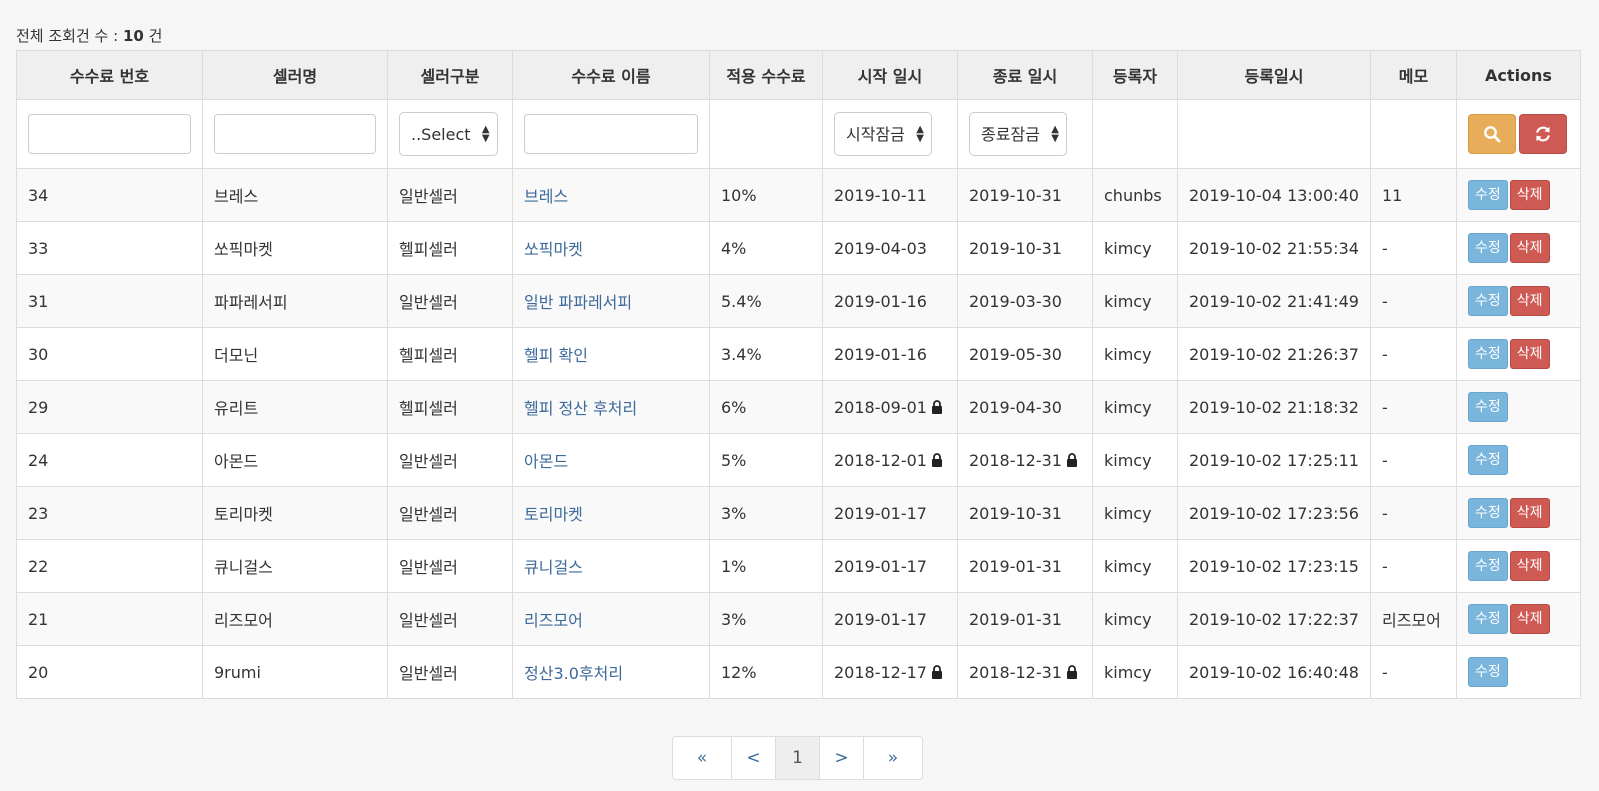 The width and height of the screenshot is (1599, 791). I want to click on fee-name-link: 브레스, so click(546, 196).